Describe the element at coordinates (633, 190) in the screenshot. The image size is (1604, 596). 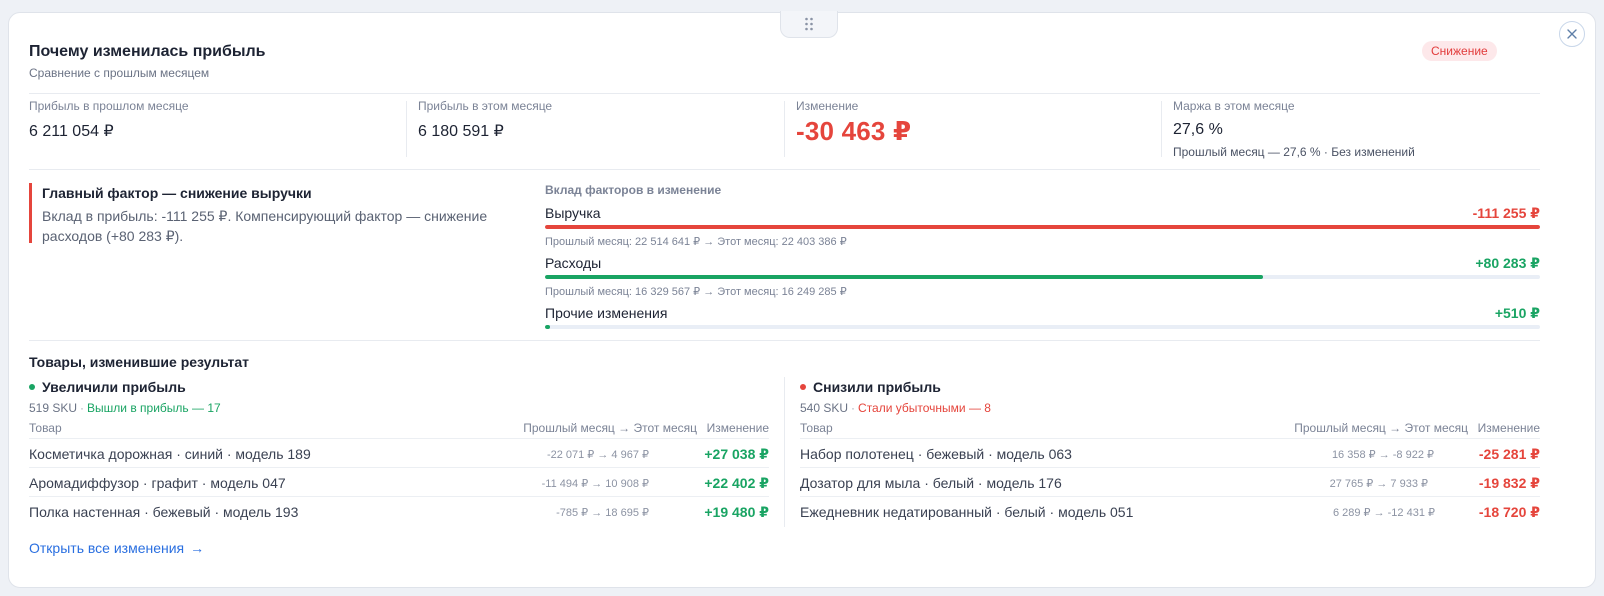
I see `contributions-title: Вклад факторов в изменение` at that location.